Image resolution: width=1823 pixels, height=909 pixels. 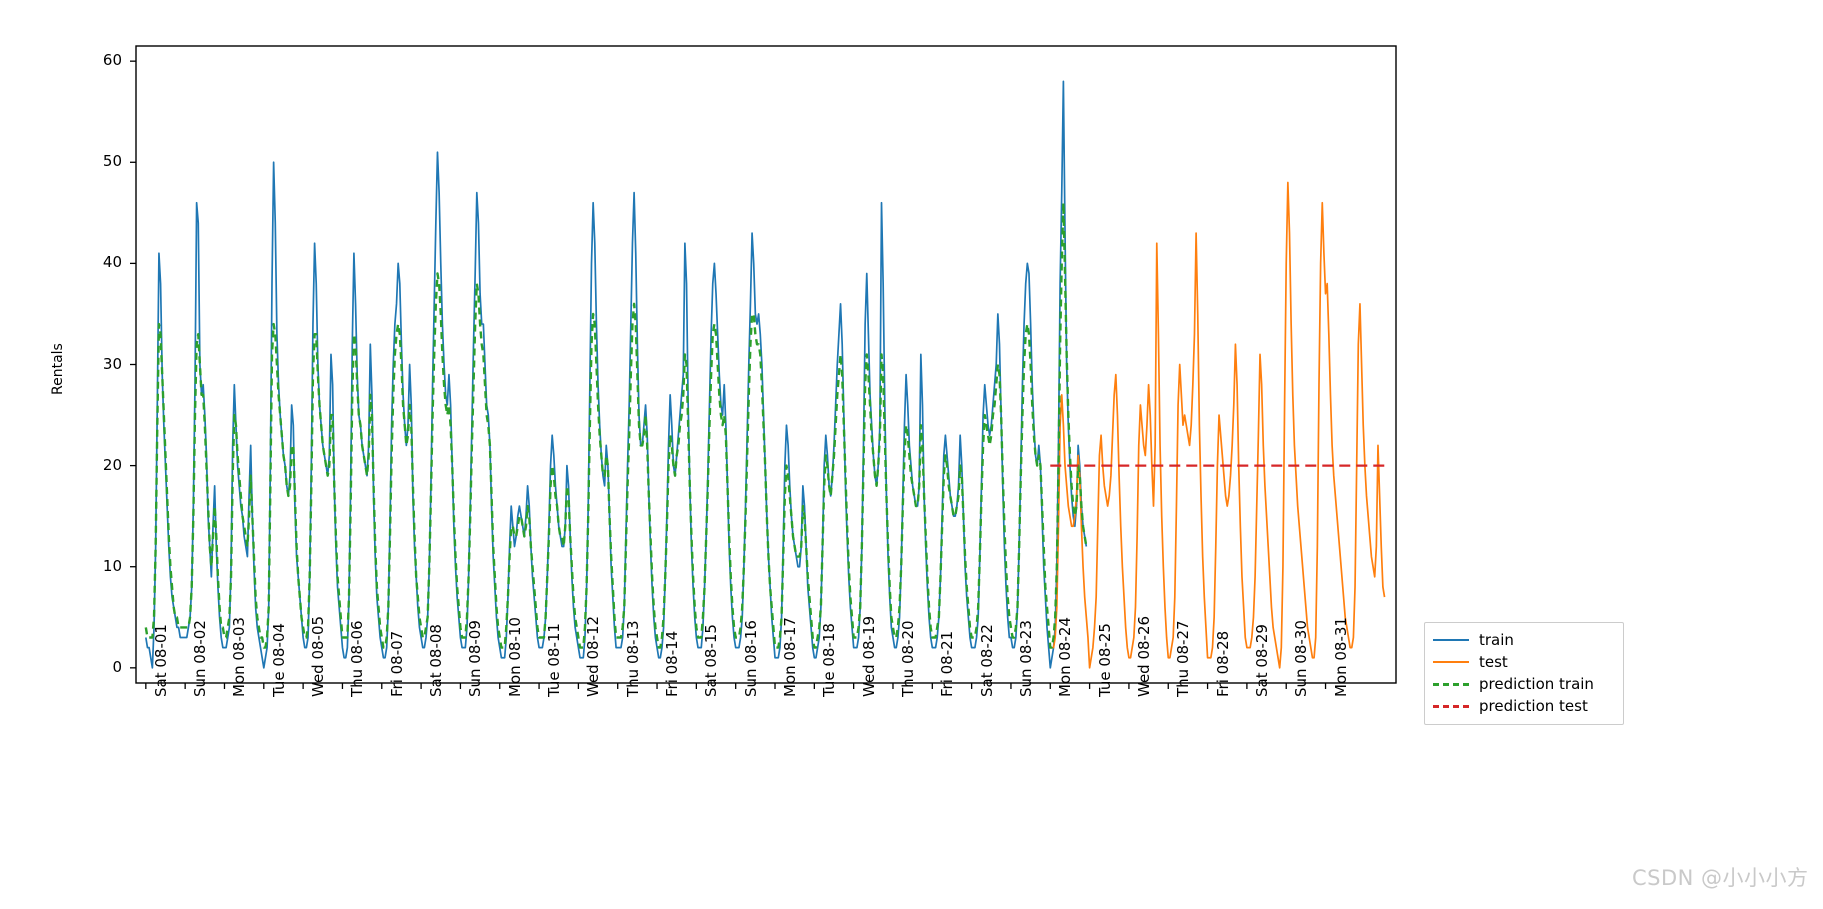 What do you see at coordinates (1065, 657) in the screenshot?
I see `x-tick-label: Mon 08-24` at bounding box center [1065, 657].